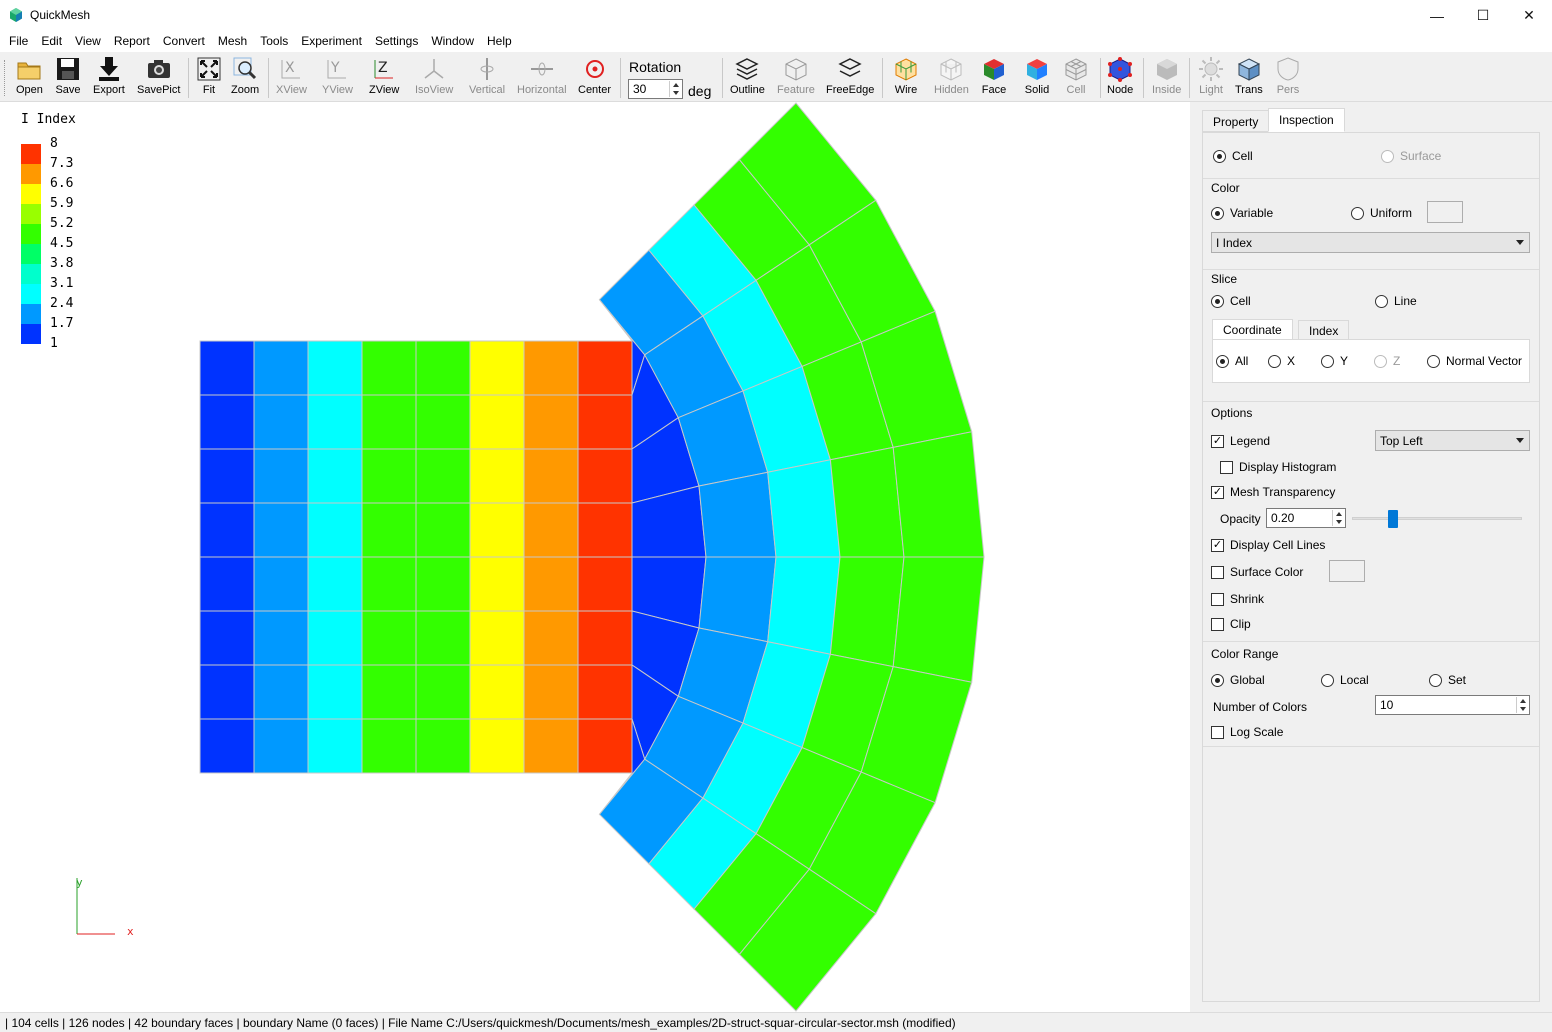 The height and width of the screenshot is (1032, 1552). What do you see at coordinates (88, 41) in the screenshot?
I see `menu-view: View` at bounding box center [88, 41].